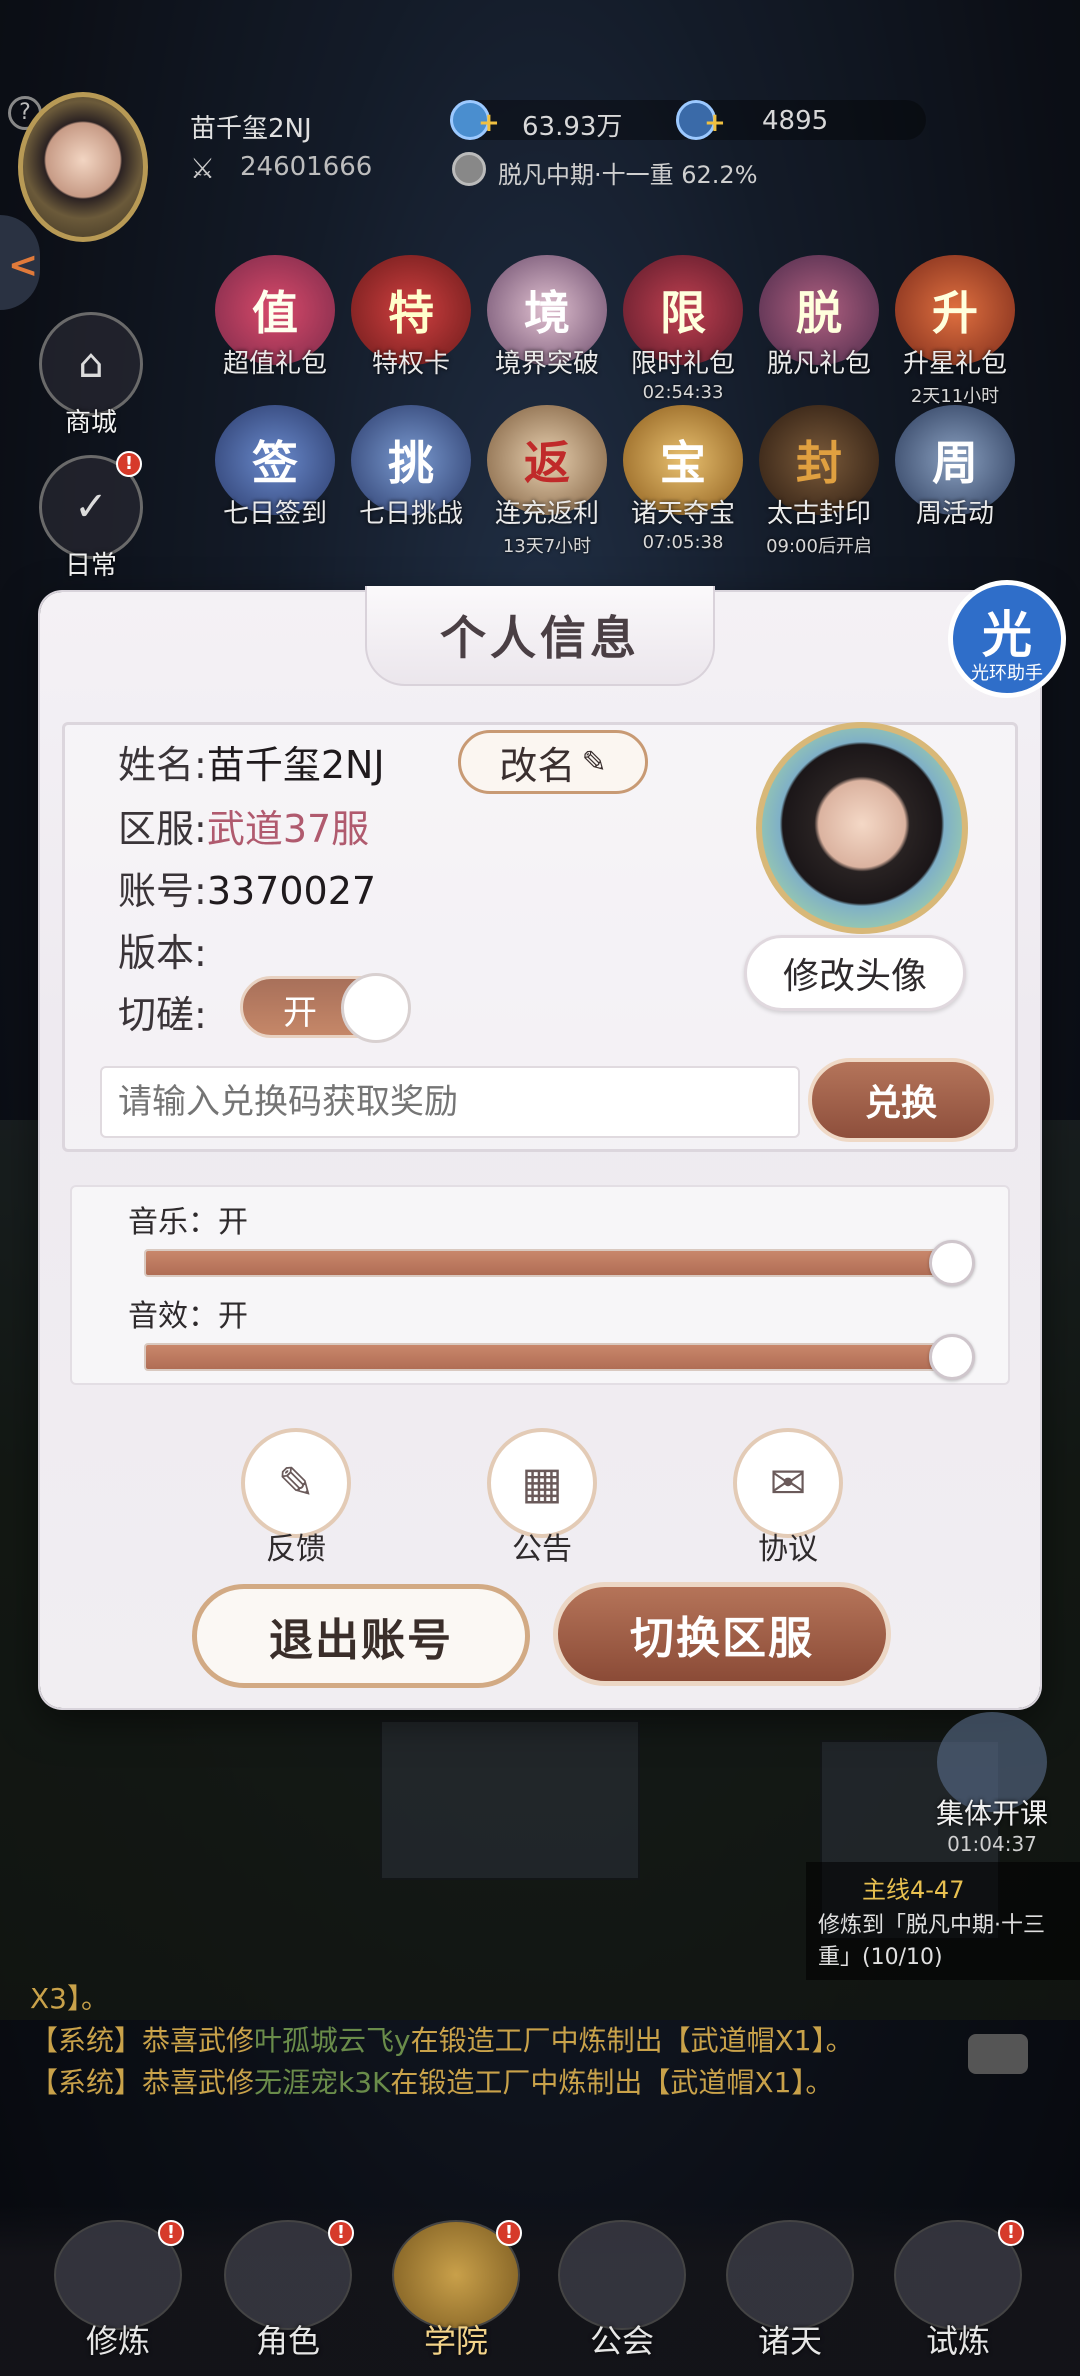  I want to click on chat-bubble-icon, so click(998, 2054).